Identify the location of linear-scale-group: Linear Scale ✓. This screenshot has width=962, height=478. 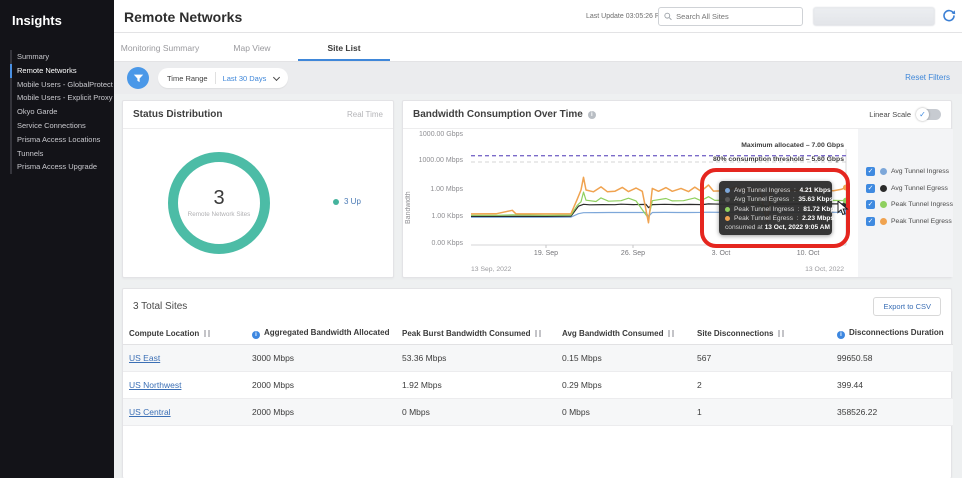
(905, 114).